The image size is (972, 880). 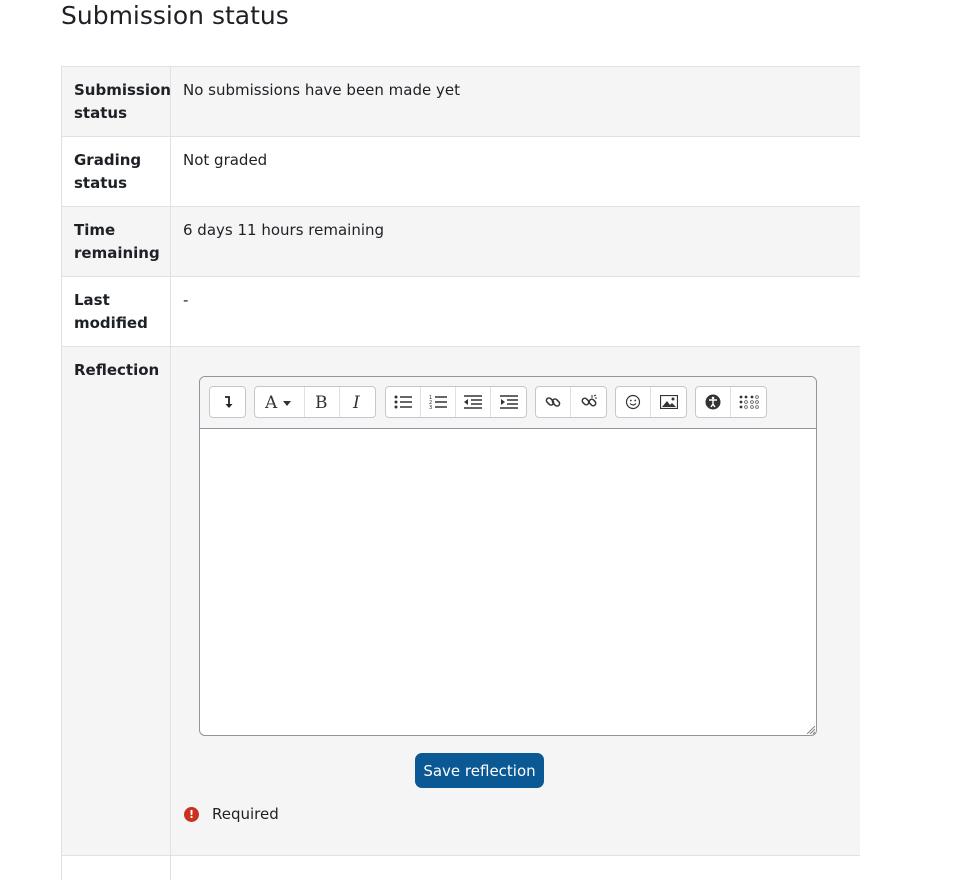 What do you see at coordinates (811, 730) in the screenshot?
I see `resize-handle-icon` at bounding box center [811, 730].